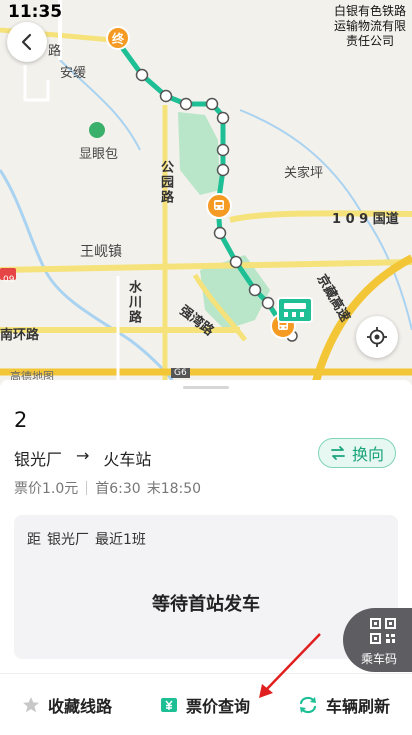  What do you see at coordinates (383, 631) in the screenshot?
I see `qr-code-icon` at bounding box center [383, 631].